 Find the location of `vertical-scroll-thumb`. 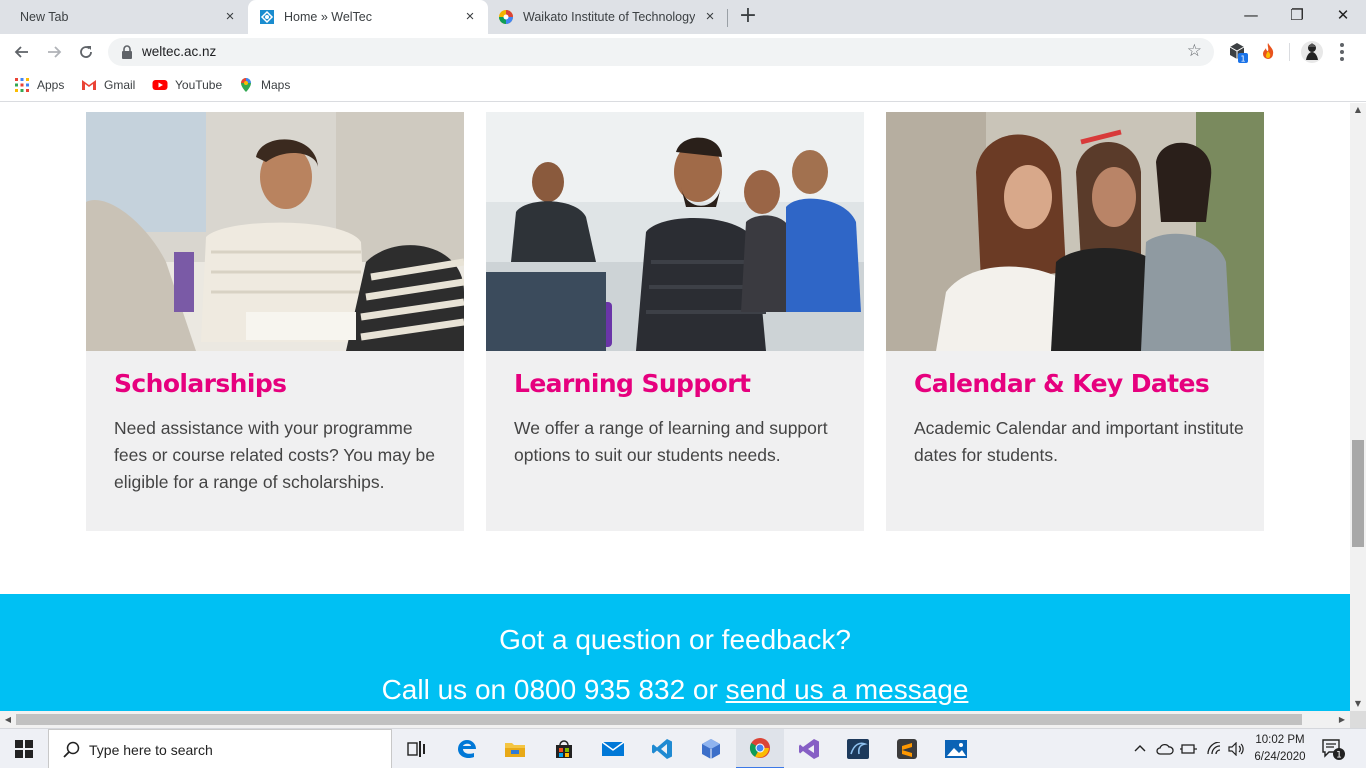

vertical-scroll-thumb is located at coordinates (1358, 493).